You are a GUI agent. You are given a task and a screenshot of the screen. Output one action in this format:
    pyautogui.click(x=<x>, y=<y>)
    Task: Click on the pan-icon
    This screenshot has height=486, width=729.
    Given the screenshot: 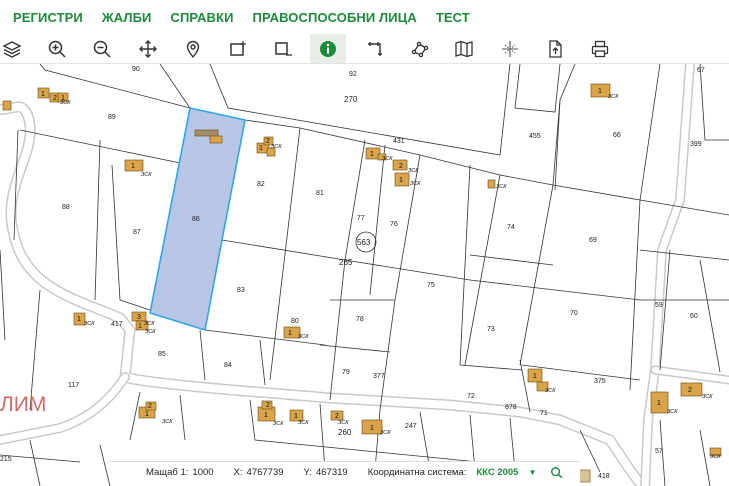 What is the action you would take?
    pyautogui.click(x=148, y=48)
    